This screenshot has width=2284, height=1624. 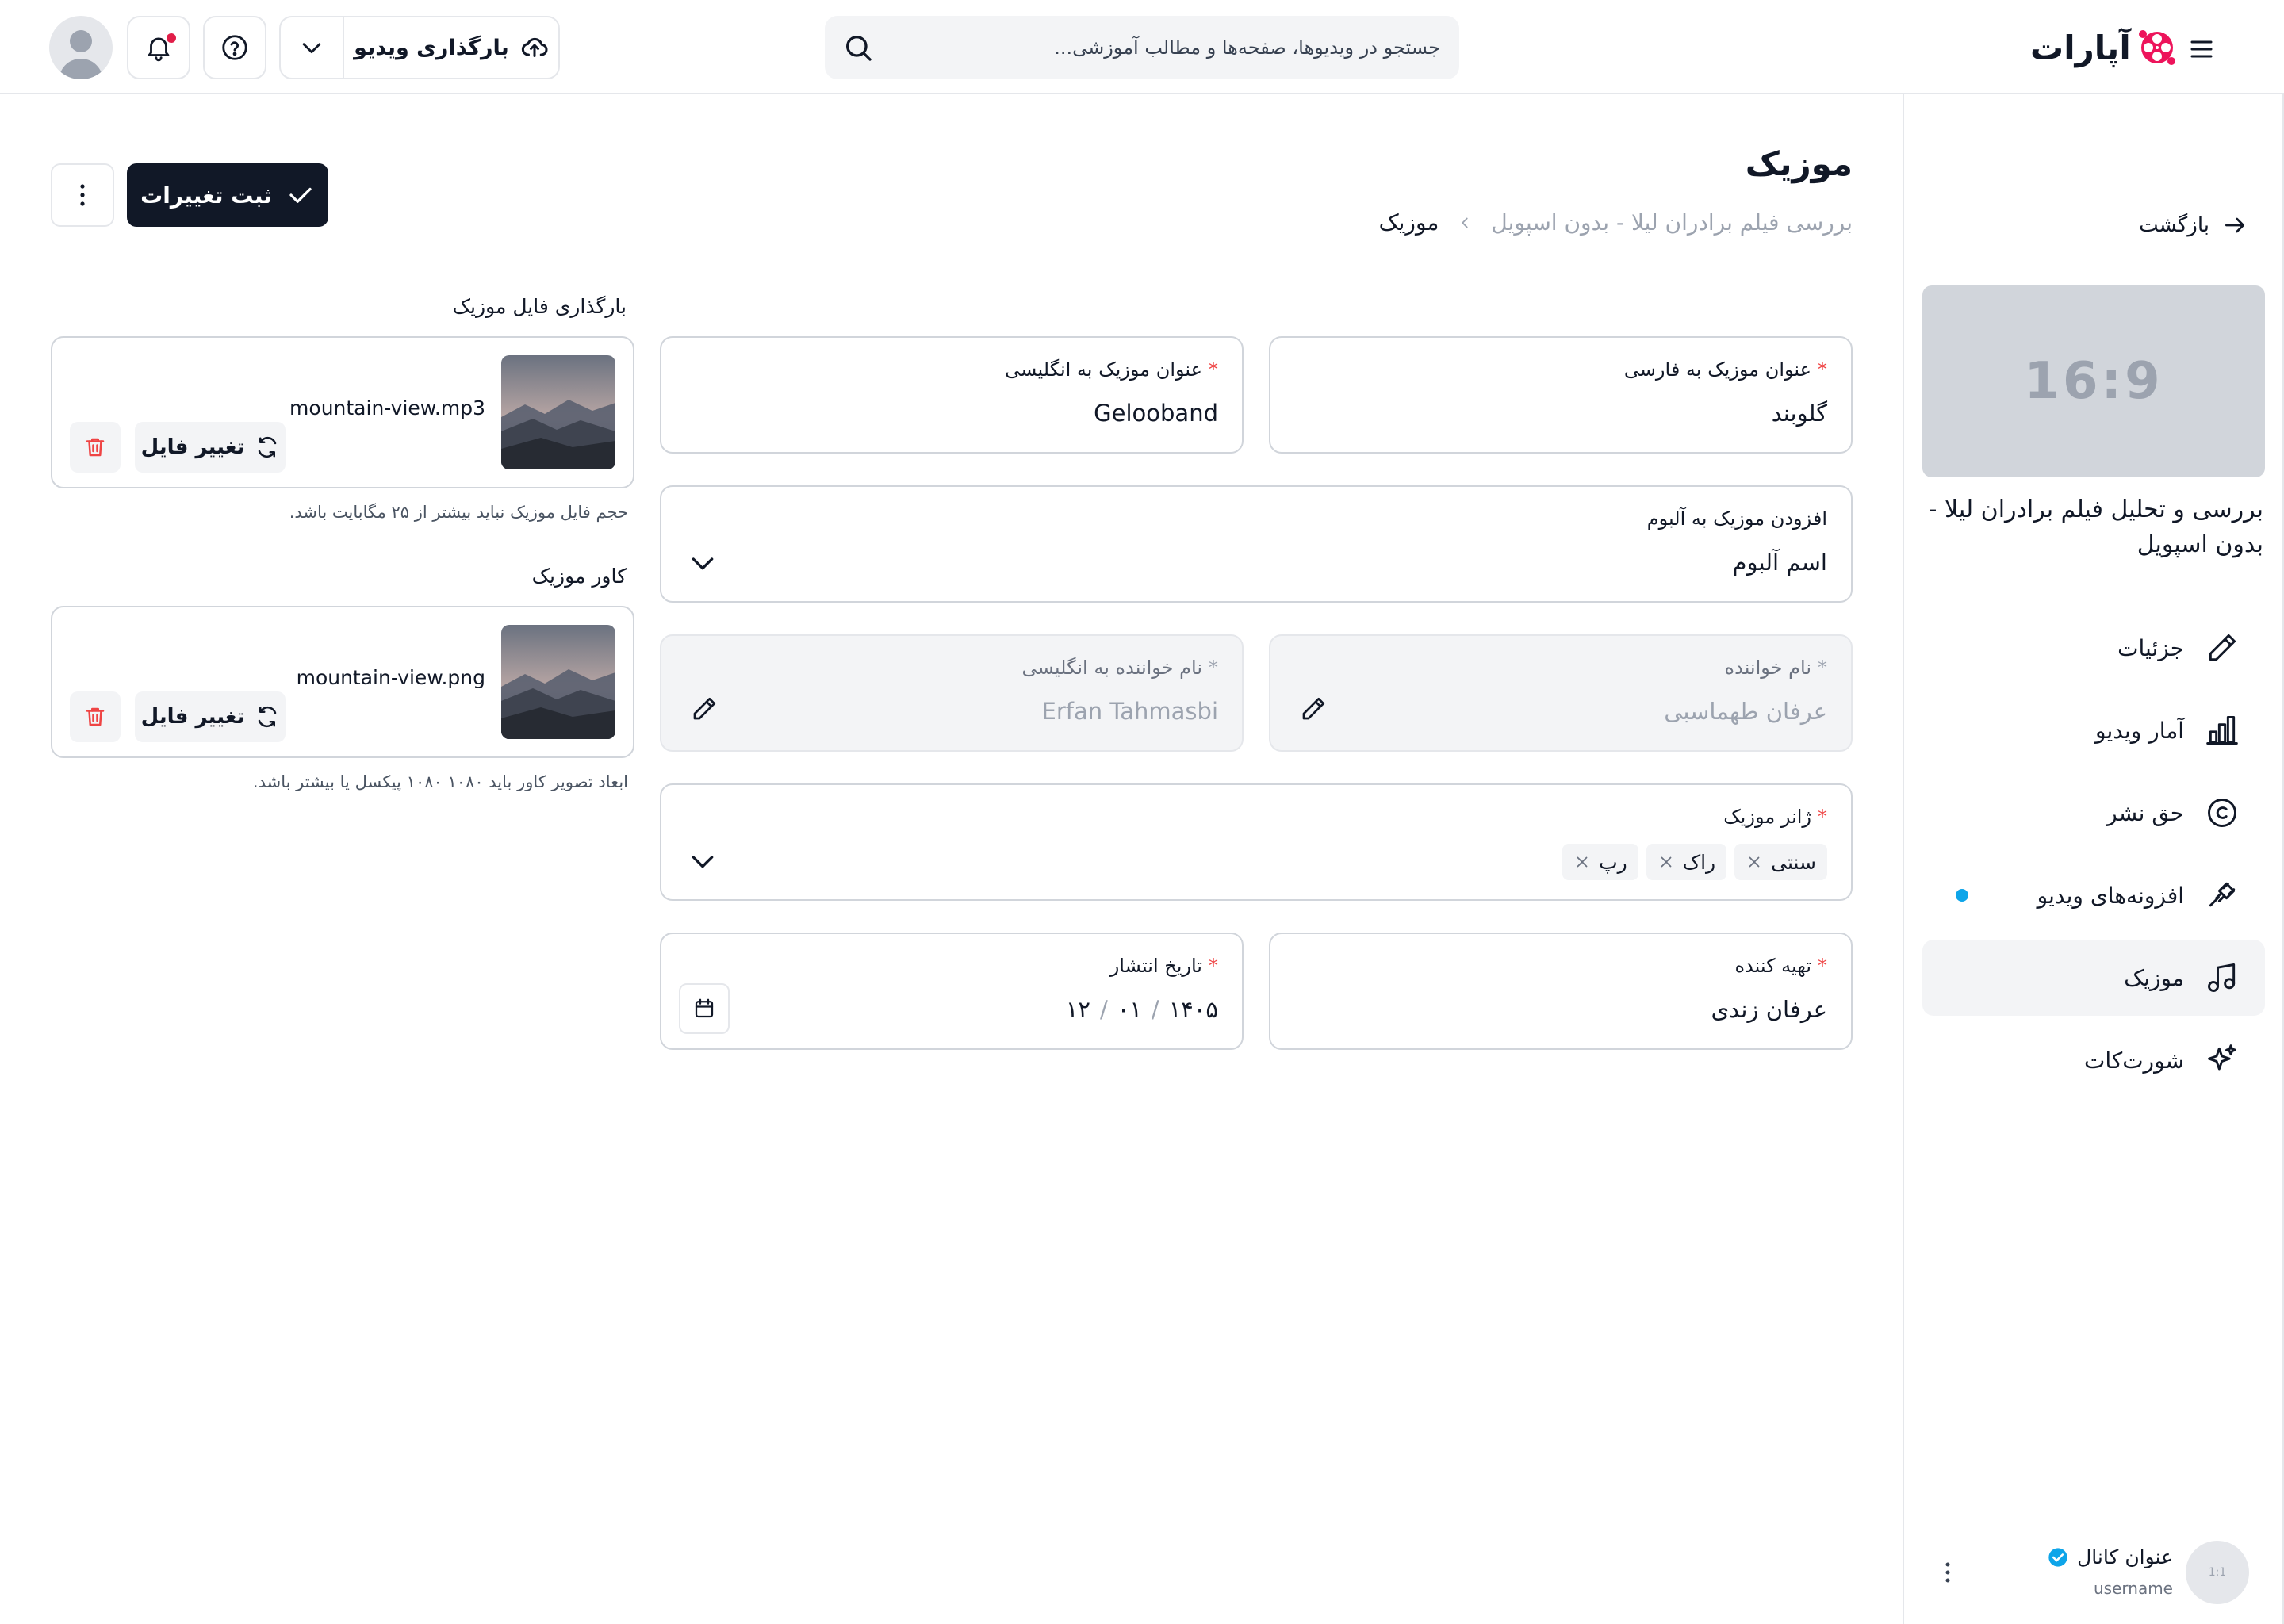 I want to click on release-date-input: ۱۲ / ۰۱ / ۱۴۰۵, so click(x=1142, y=1010).